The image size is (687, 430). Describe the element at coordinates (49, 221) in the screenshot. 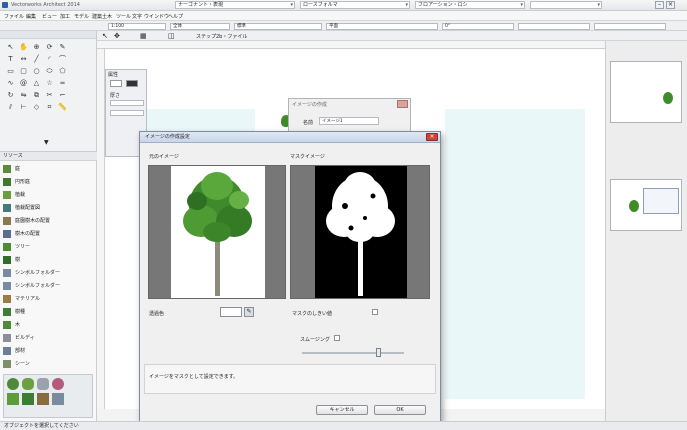

I see `resource-item: 庭園樹木の配置` at that location.